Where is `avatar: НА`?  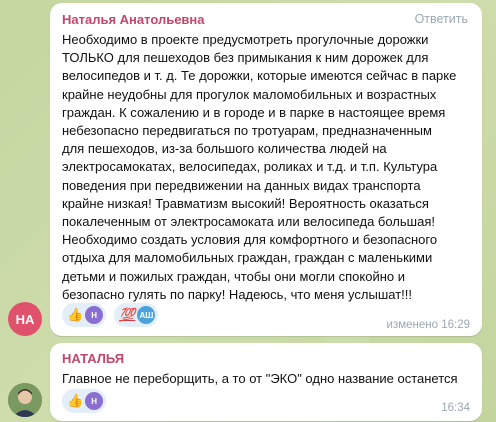
avatar: НА is located at coordinates (25, 319).